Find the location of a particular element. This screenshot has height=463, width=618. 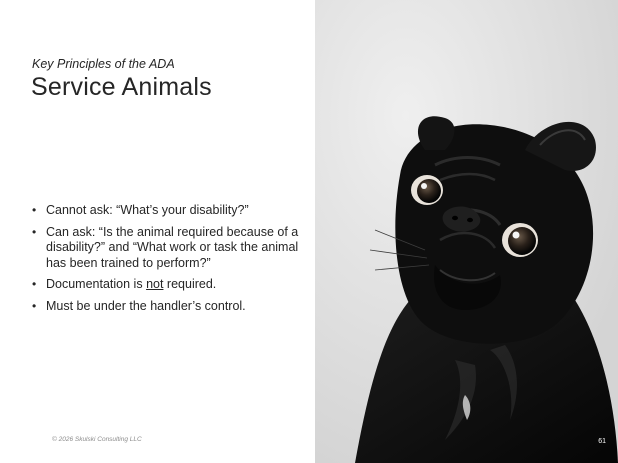

bullet-text: Documentation is is located at coordinates (96, 284).